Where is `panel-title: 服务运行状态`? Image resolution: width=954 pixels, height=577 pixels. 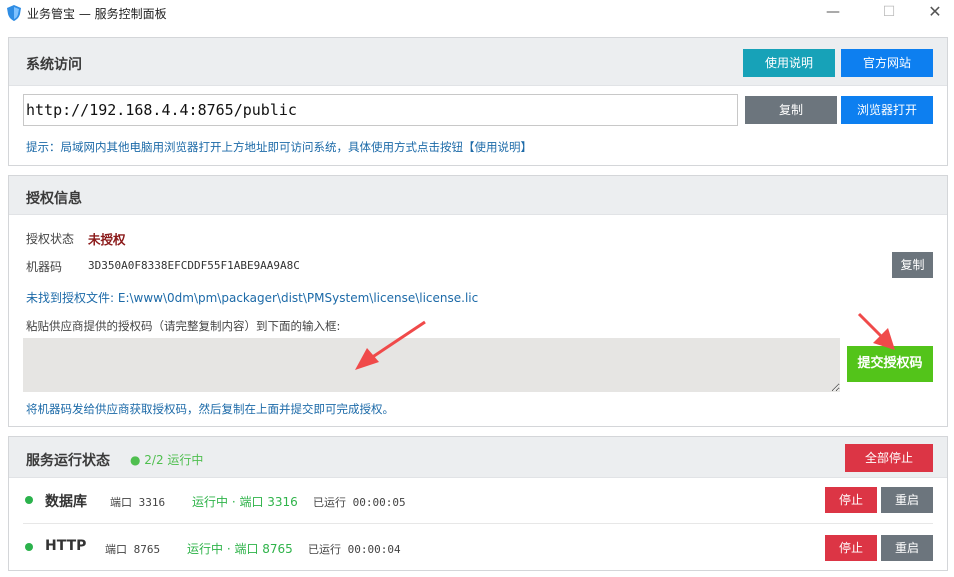
panel-title: 服务运行状态 is located at coordinates (68, 461).